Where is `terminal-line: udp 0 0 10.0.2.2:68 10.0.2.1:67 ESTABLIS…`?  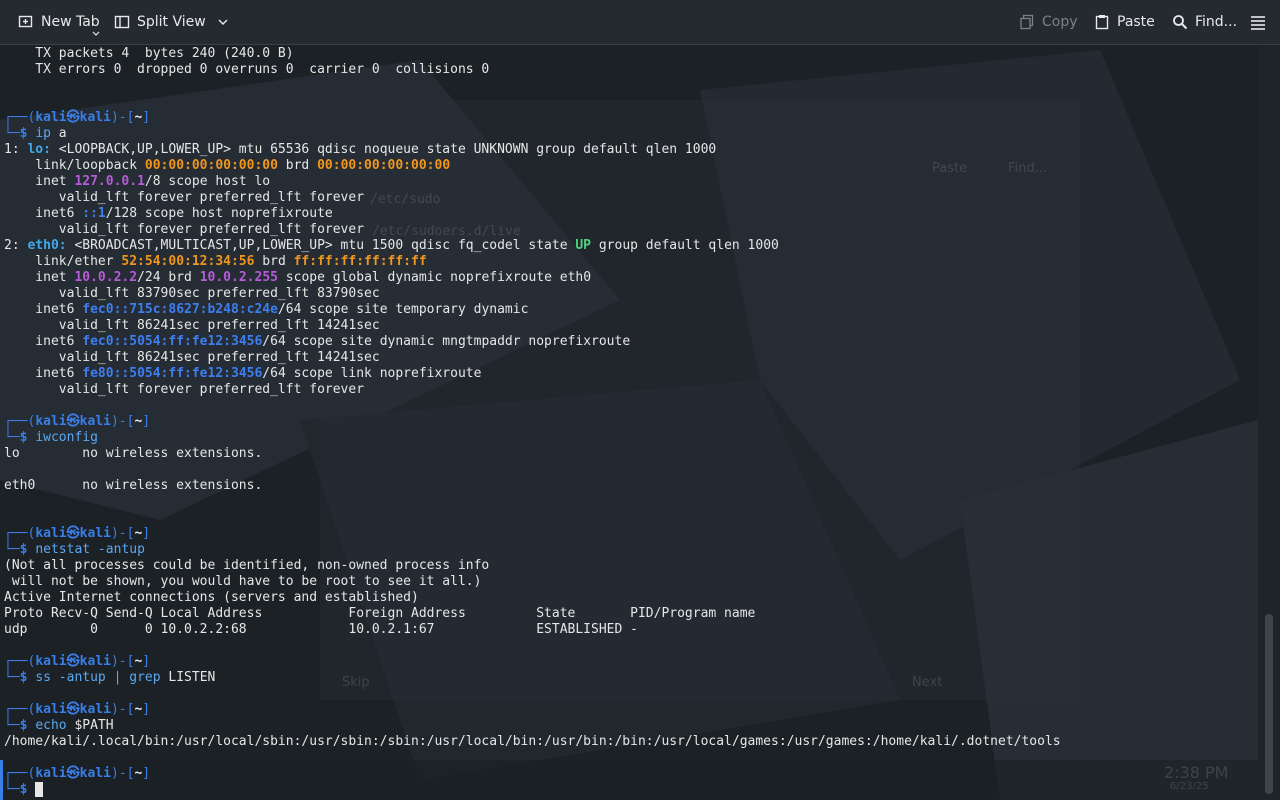
terminal-line: udp 0 0 10.0.2.2:68 10.0.2.1:67 ESTABLIS… is located at coordinates (321, 629).